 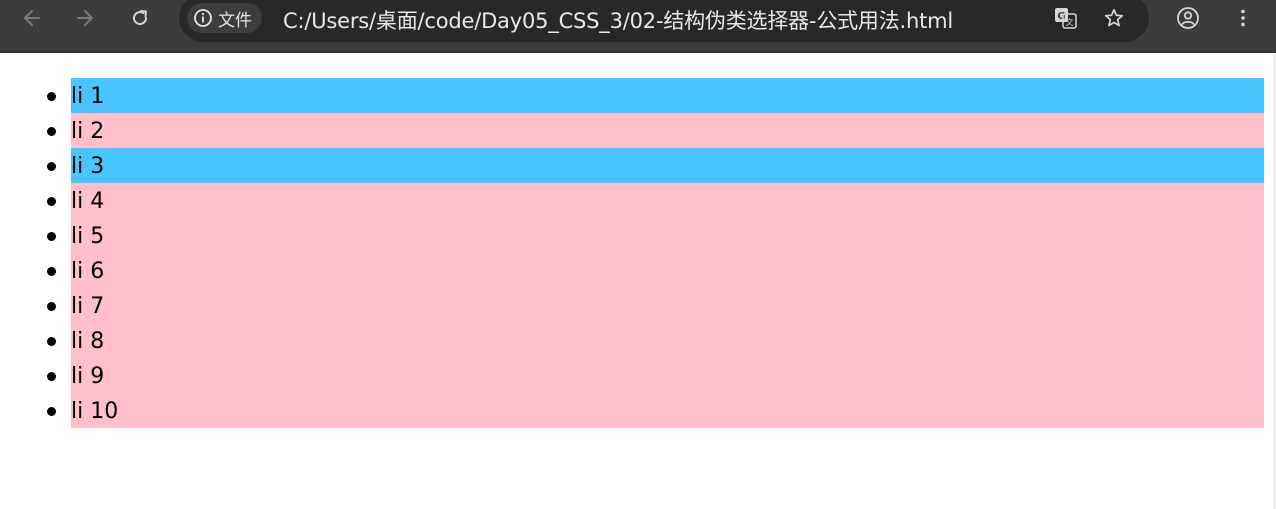 I want to click on back-button, so click(x=32, y=18).